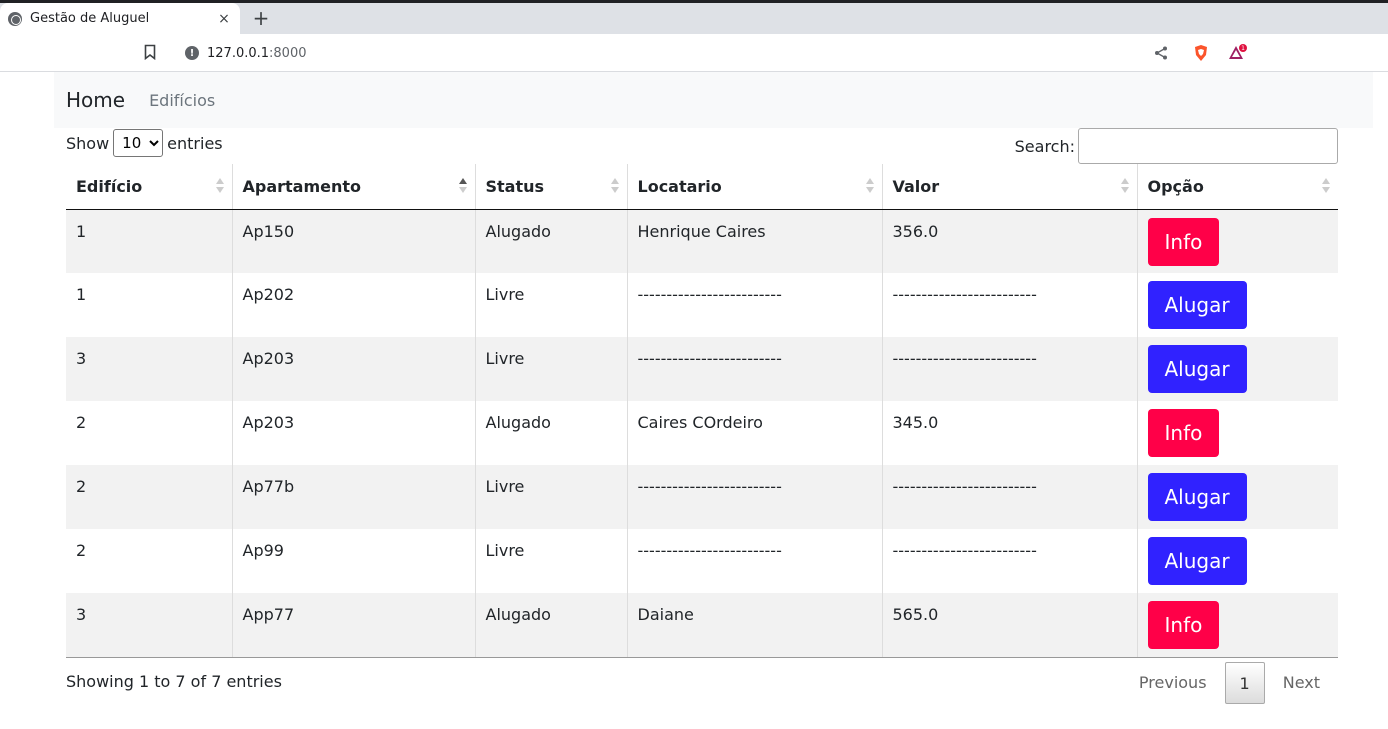 This screenshot has width=1388, height=729. I want to click on cell-apartamento: Ap77b, so click(353, 497).